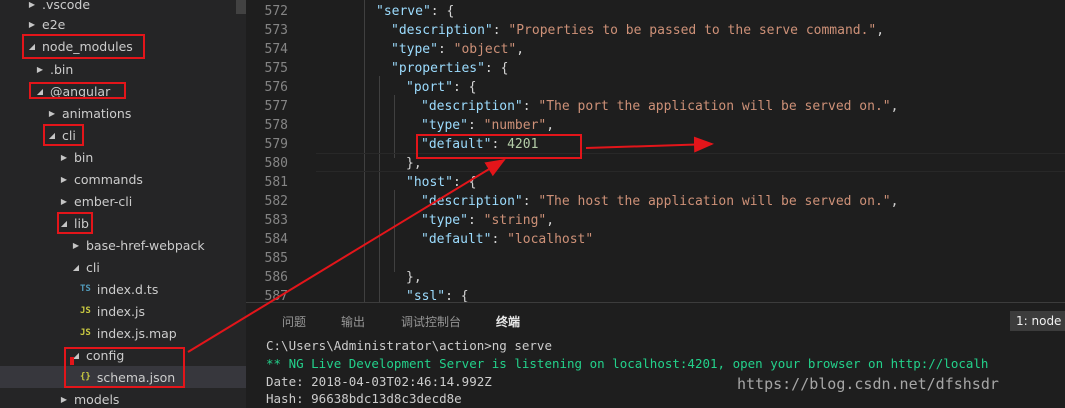  Describe the element at coordinates (346, 255) in the screenshot. I see `annotation-arrow-to-default` at that location.